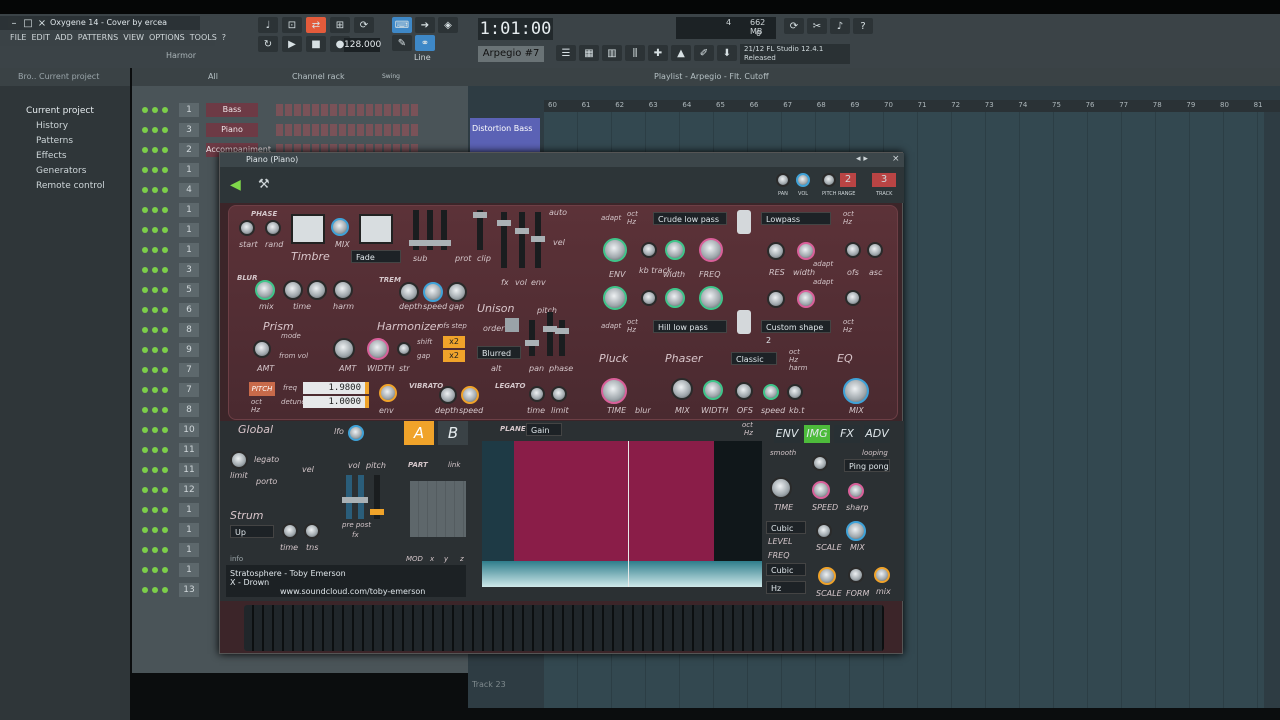  I want to click on strum-tns-knob, so click(312, 531).